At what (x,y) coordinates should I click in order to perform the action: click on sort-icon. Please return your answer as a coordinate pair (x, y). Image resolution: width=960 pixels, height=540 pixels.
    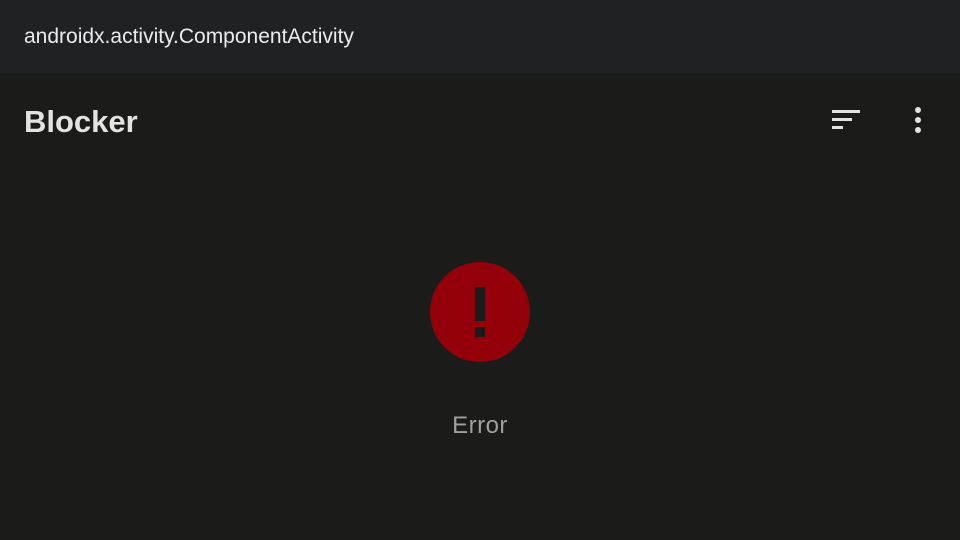
    Looking at the image, I should click on (846, 119).